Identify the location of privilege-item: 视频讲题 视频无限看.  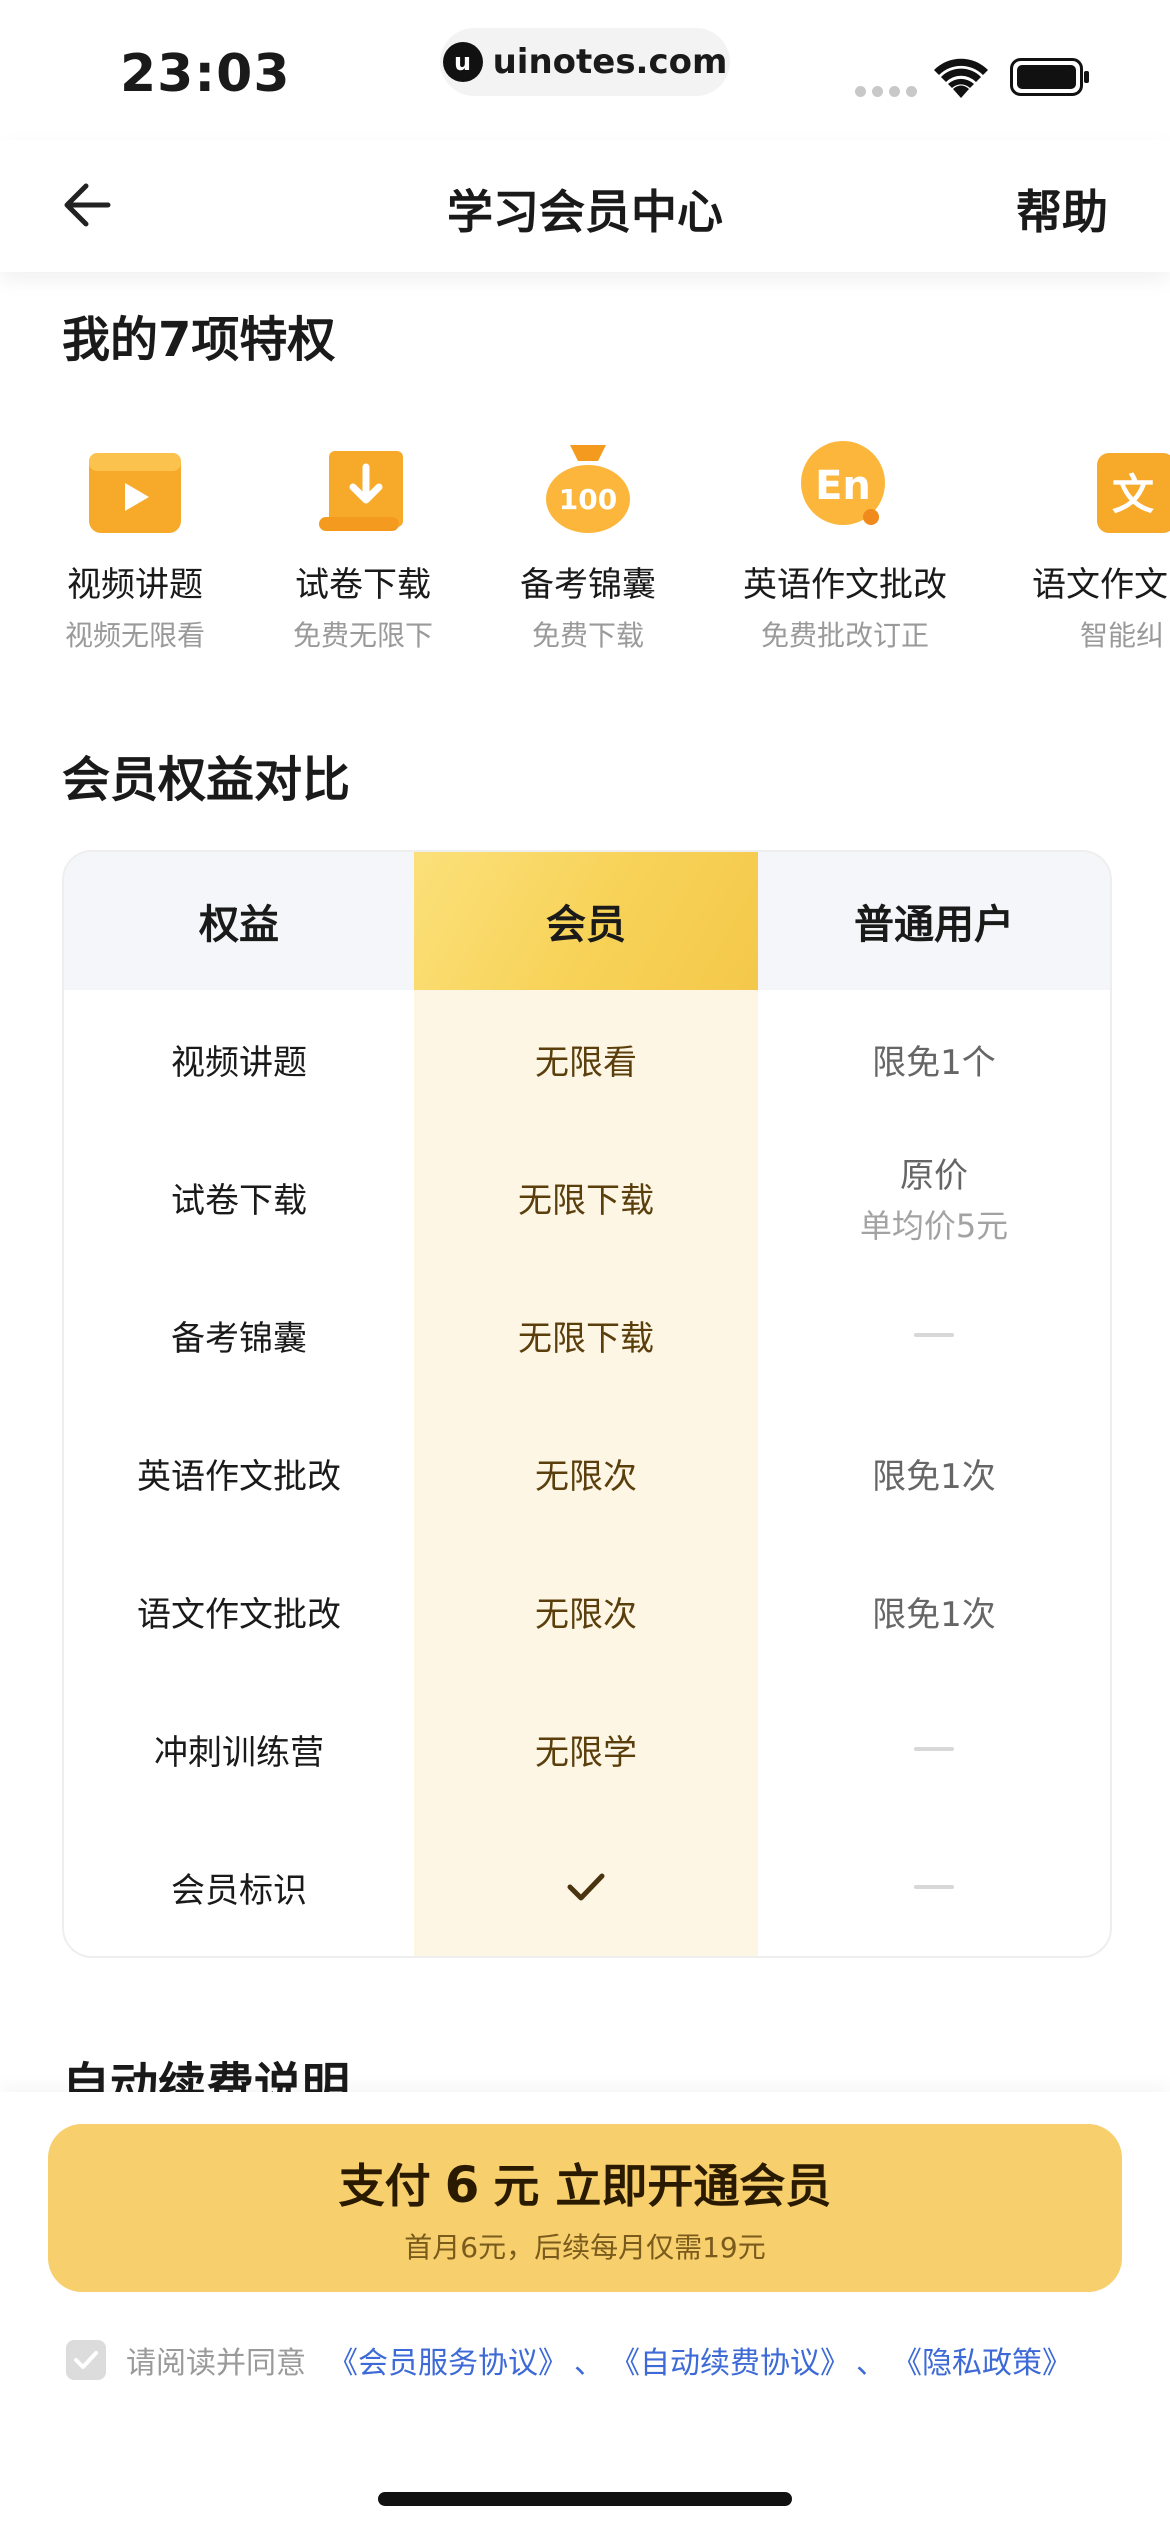
(135, 539).